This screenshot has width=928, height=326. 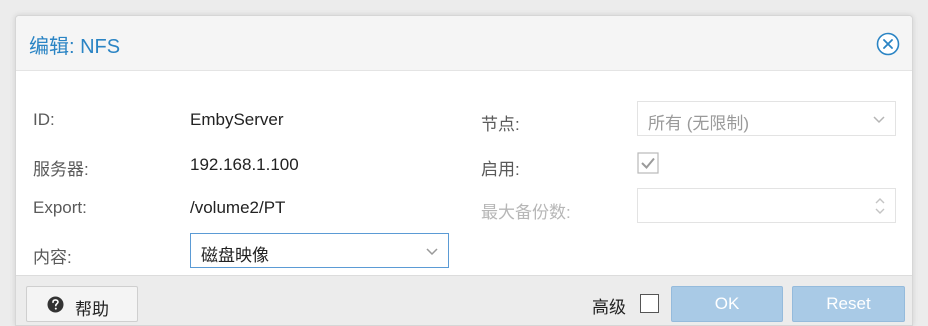 What do you see at coordinates (500, 169) in the screenshot?
I see `enable-label: 启用:` at bounding box center [500, 169].